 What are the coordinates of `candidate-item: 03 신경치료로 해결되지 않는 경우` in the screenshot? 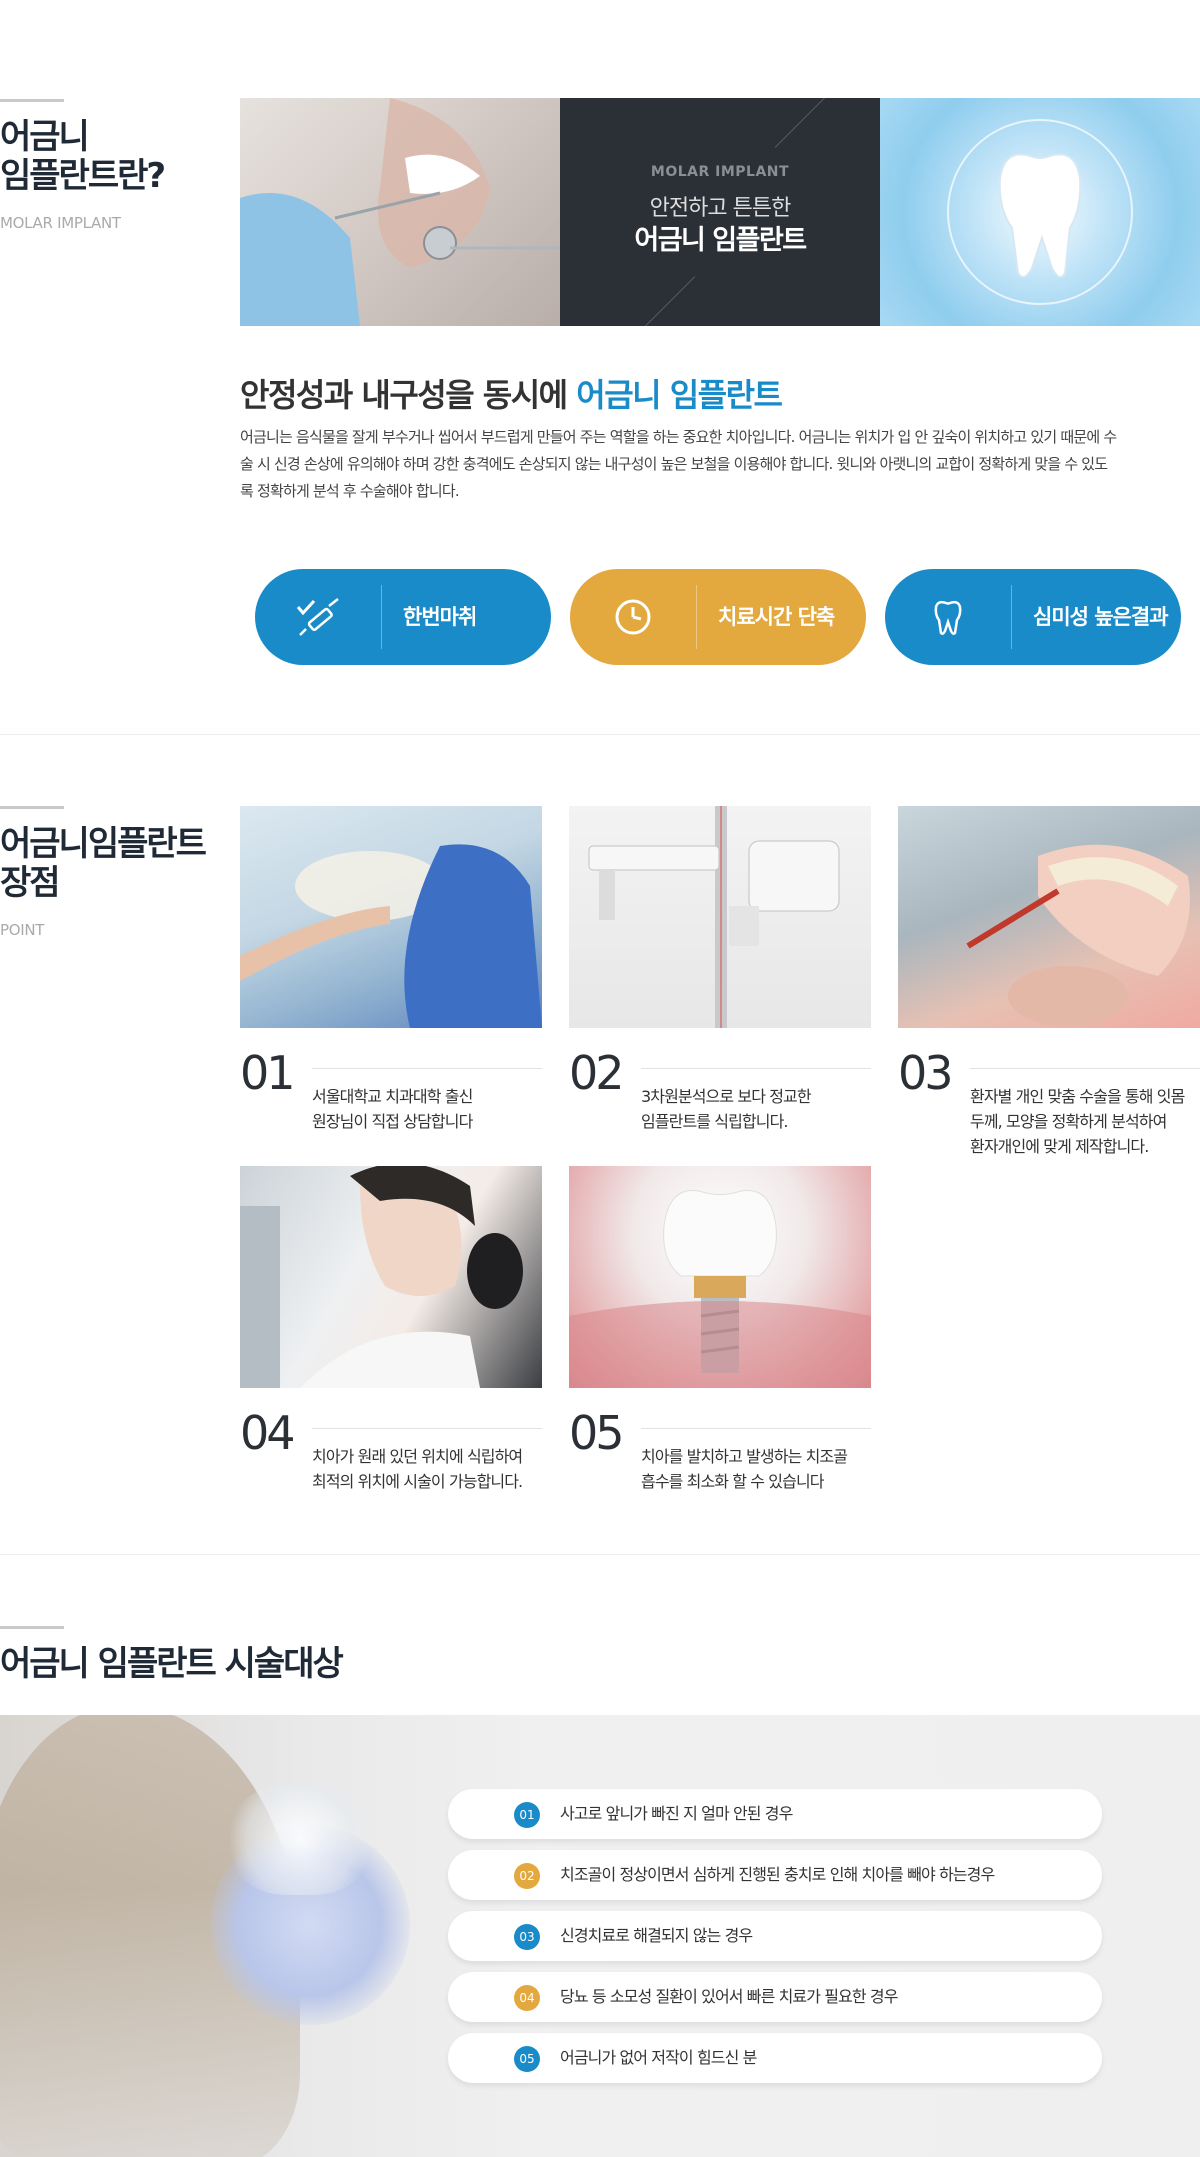 It's located at (775, 1936).